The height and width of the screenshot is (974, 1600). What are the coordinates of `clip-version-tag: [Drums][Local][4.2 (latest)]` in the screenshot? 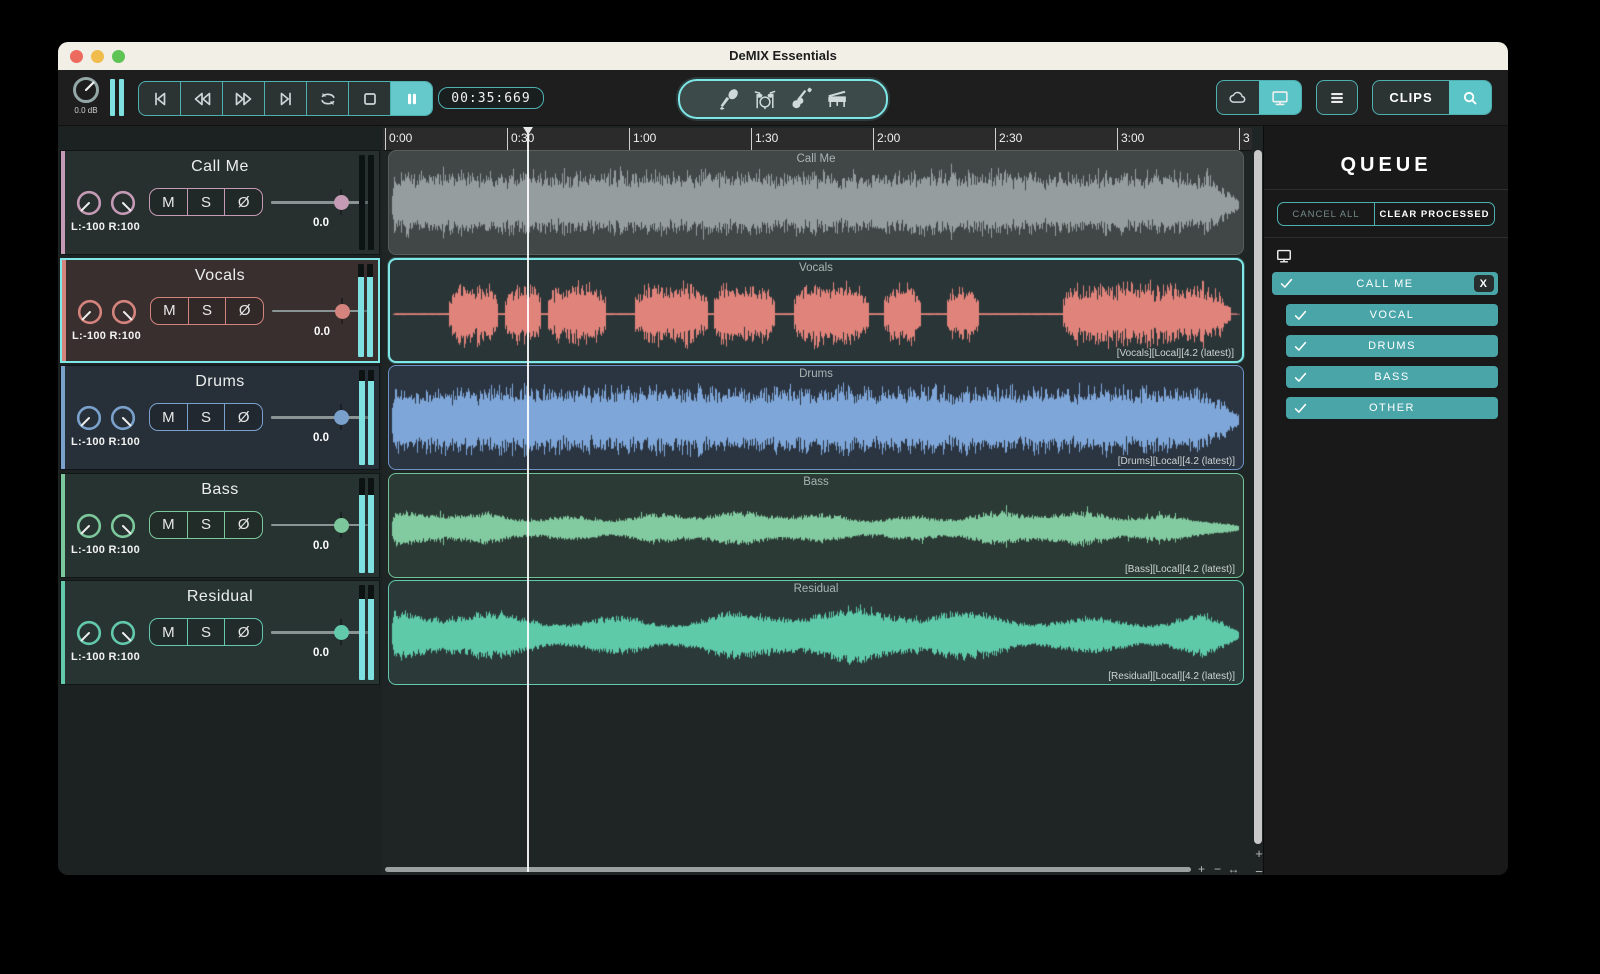 It's located at (1176, 461).